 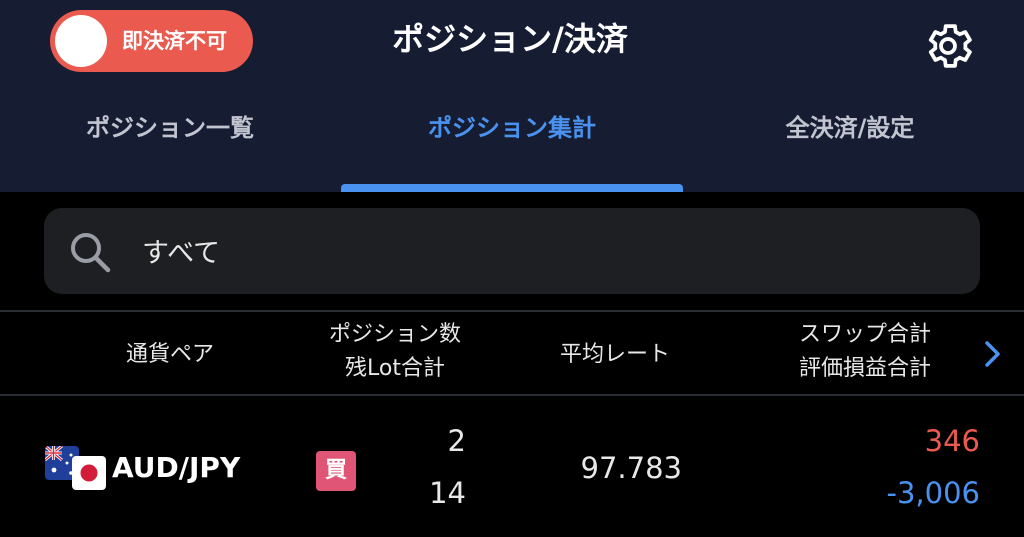 What do you see at coordinates (933, 493) in the screenshot?
I see `valuation-pl-total: -3,006` at bounding box center [933, 493].